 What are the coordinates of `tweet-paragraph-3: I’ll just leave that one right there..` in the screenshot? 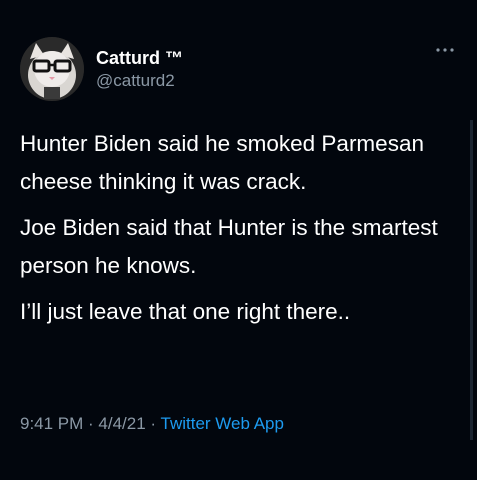 It's located at (185, 311).